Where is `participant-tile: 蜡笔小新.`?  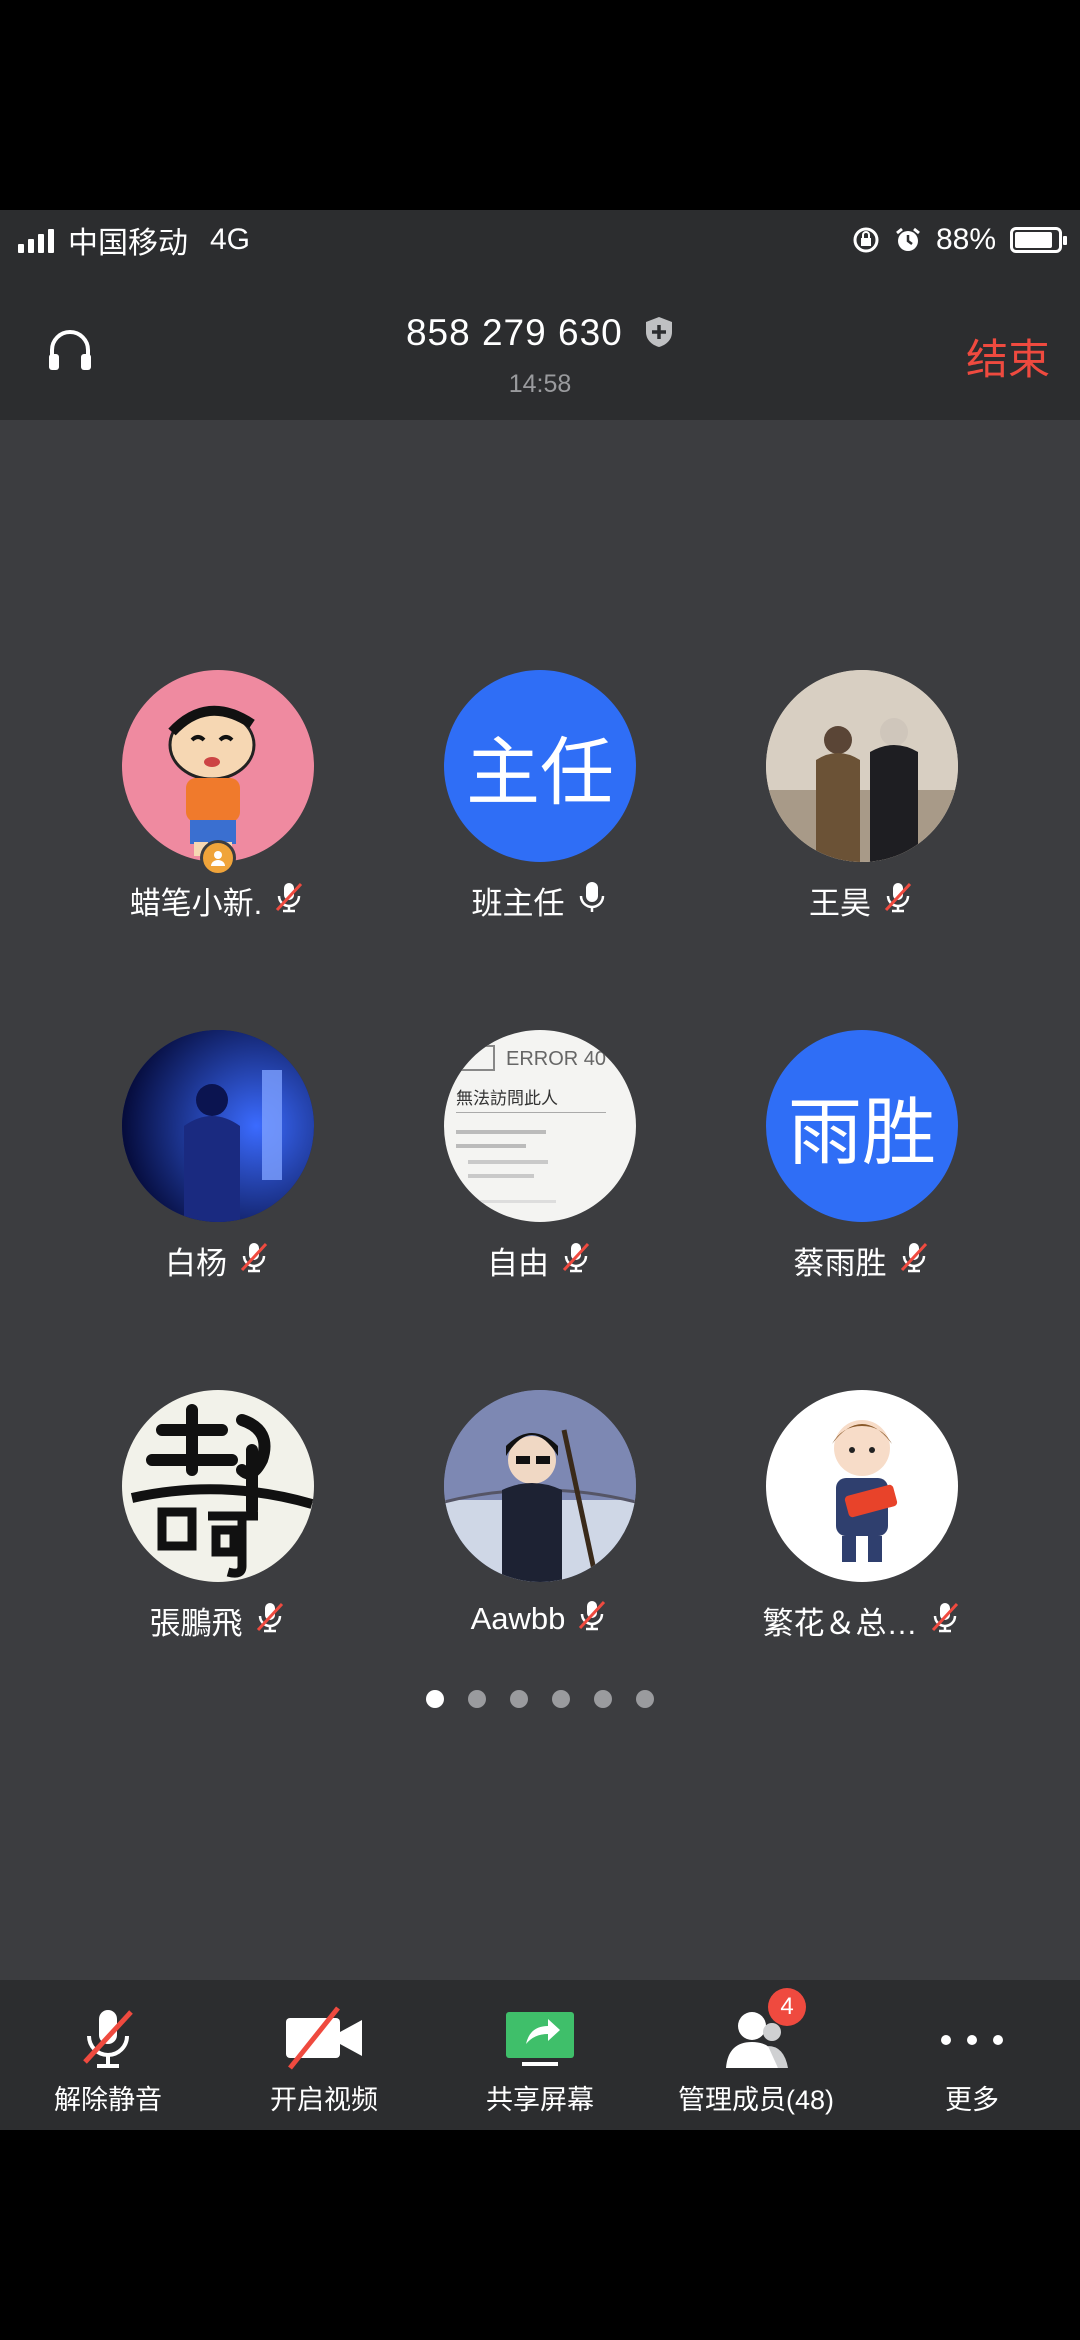 participant-tile: 蜡笔小新. is located at coordinates (218, 796).